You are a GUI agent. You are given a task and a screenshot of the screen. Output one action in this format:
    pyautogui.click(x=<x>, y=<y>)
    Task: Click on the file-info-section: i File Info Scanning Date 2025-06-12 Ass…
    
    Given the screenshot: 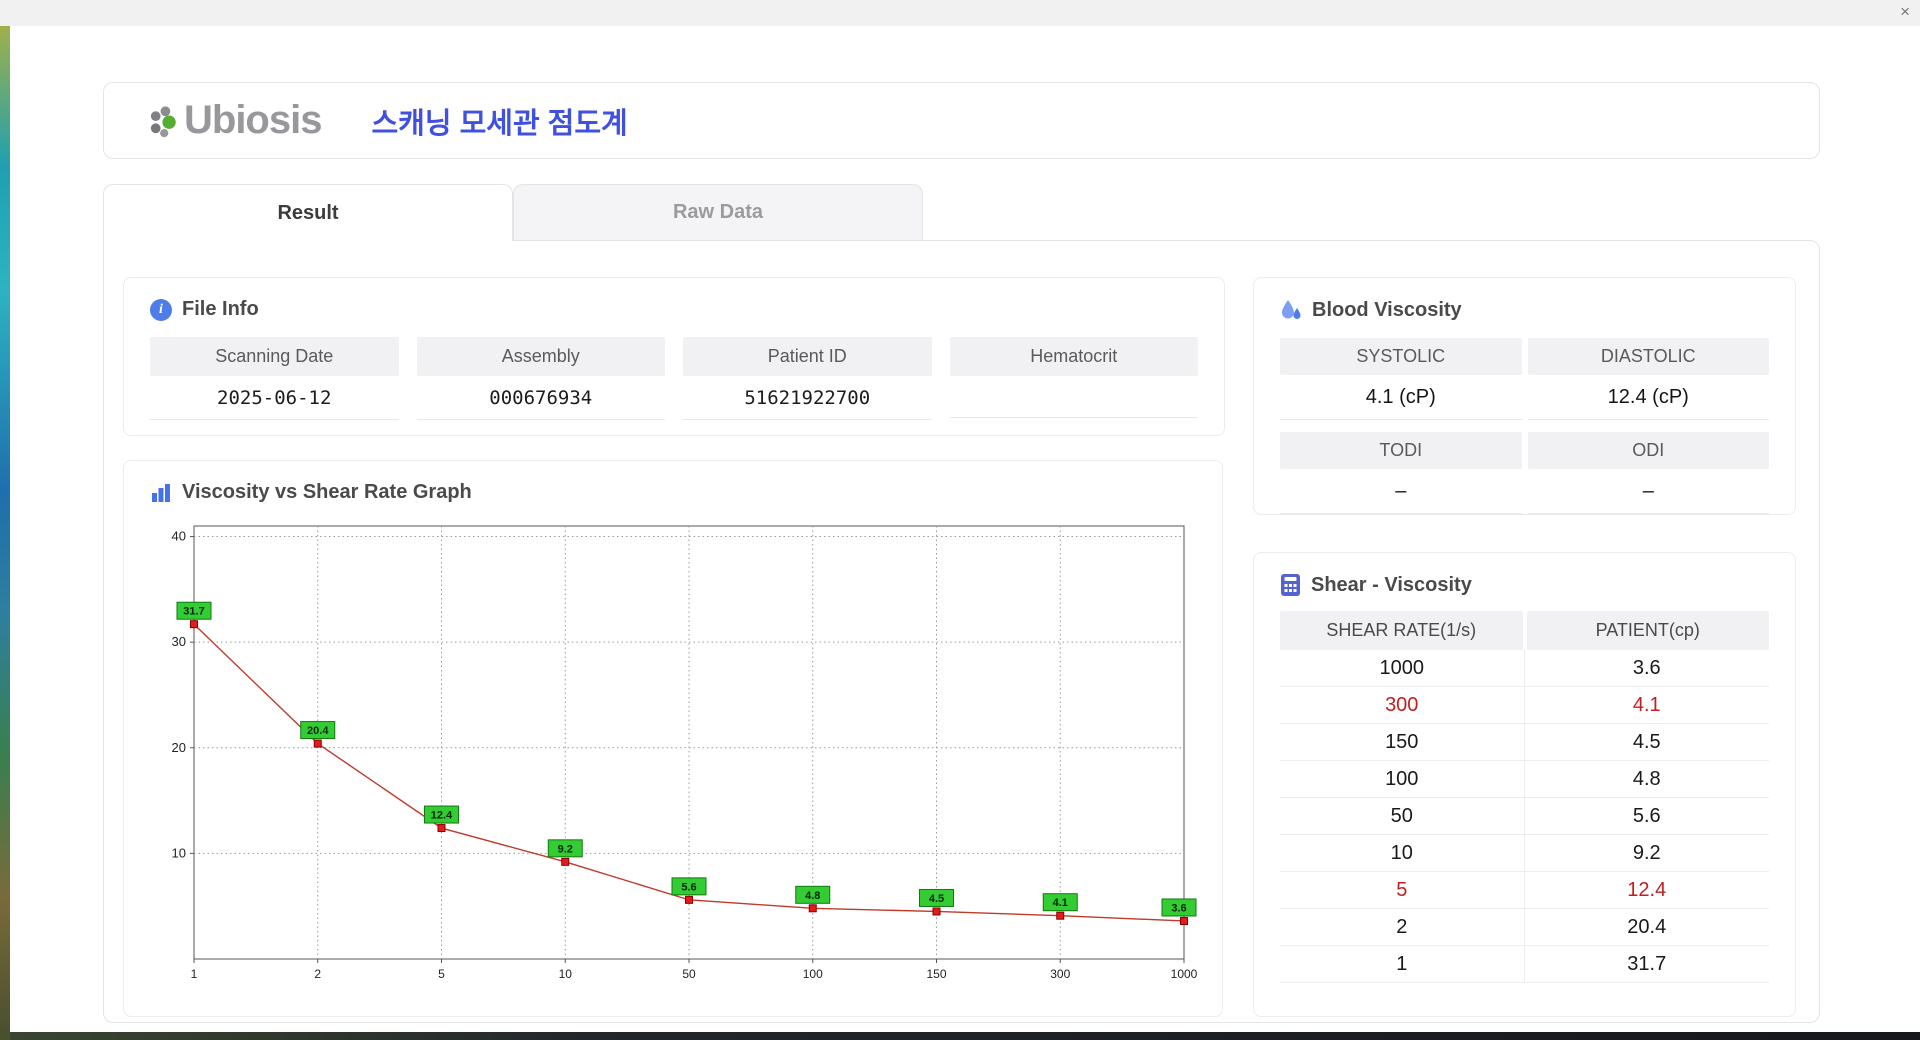 What is the action you would take?
    pyautogui.click(x=674, y=356)
    